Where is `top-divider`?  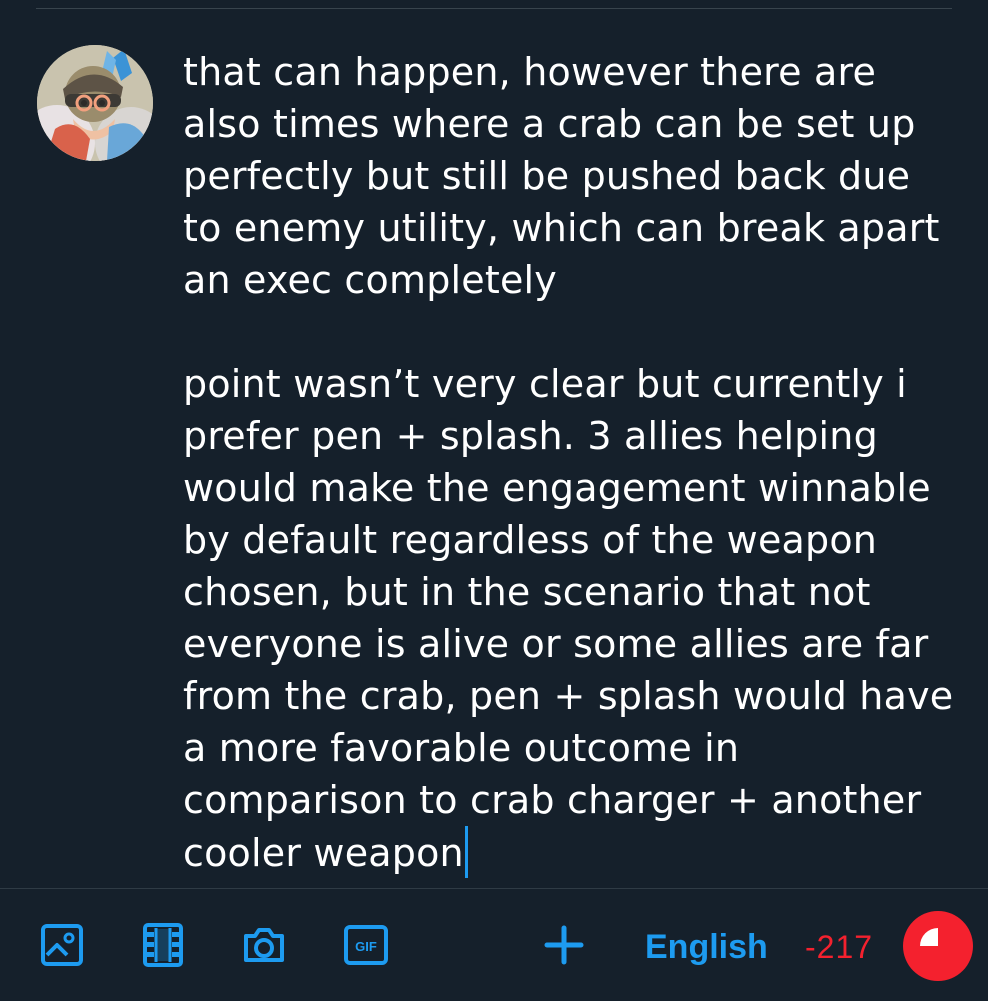 top-divider is located at coordinates (494, 8).